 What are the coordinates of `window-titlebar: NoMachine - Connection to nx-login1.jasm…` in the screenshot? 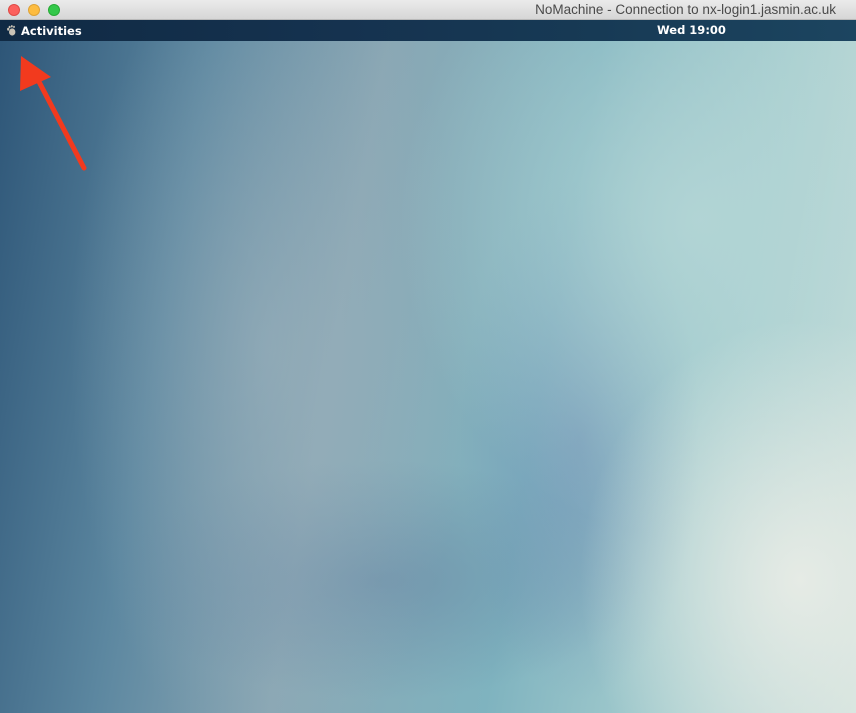 It's located at (428, 10).